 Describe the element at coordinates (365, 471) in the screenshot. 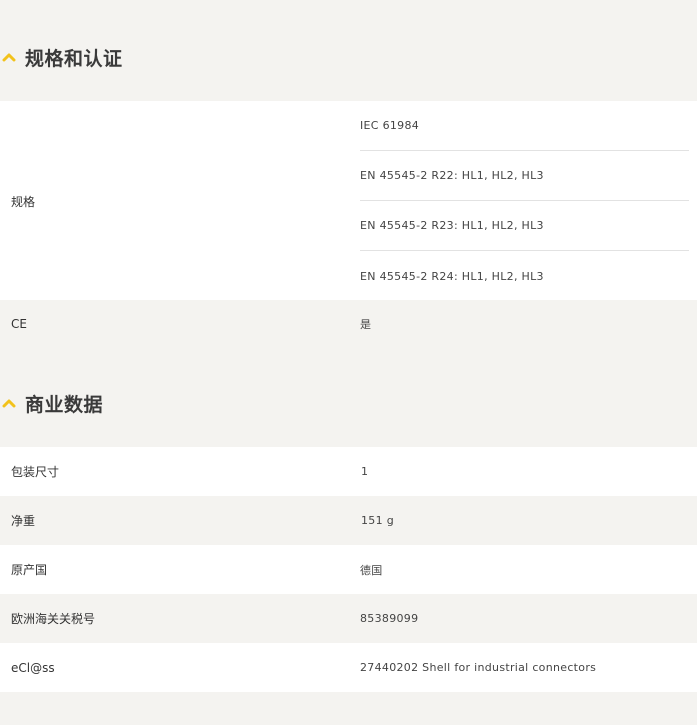

I see `row-value: 1` at that location.